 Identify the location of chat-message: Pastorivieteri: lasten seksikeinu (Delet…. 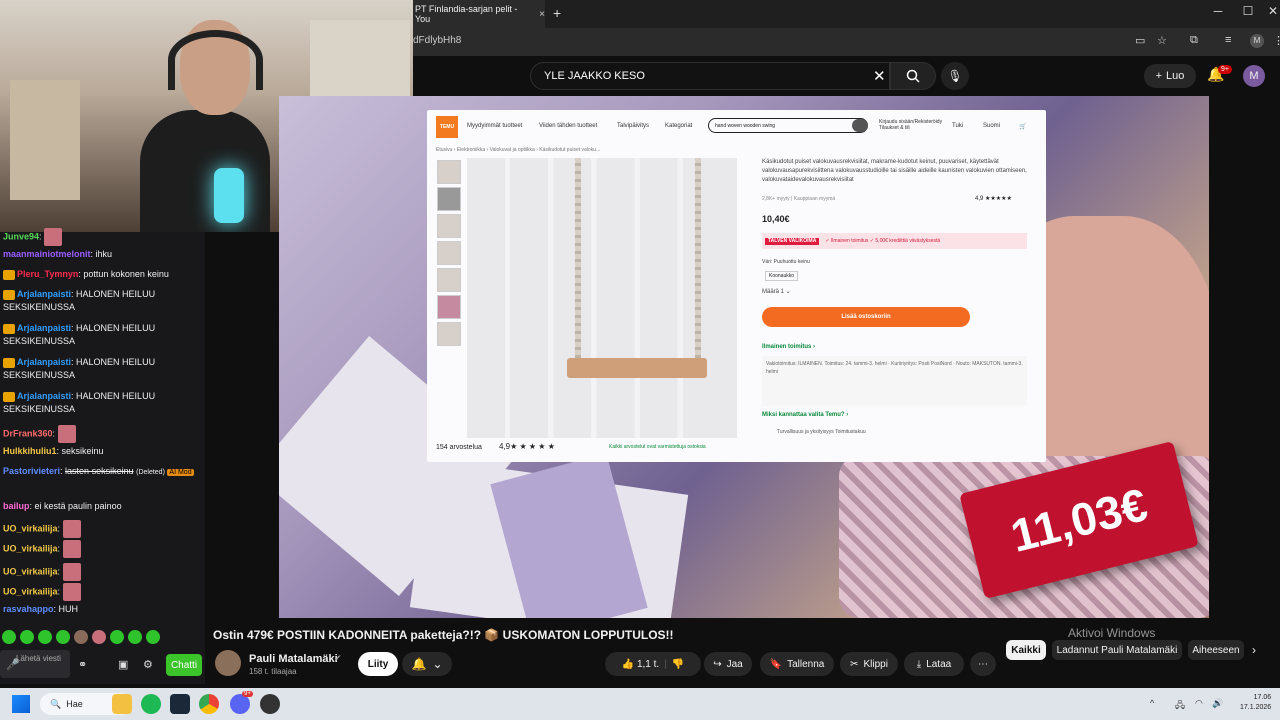
(103, 472).